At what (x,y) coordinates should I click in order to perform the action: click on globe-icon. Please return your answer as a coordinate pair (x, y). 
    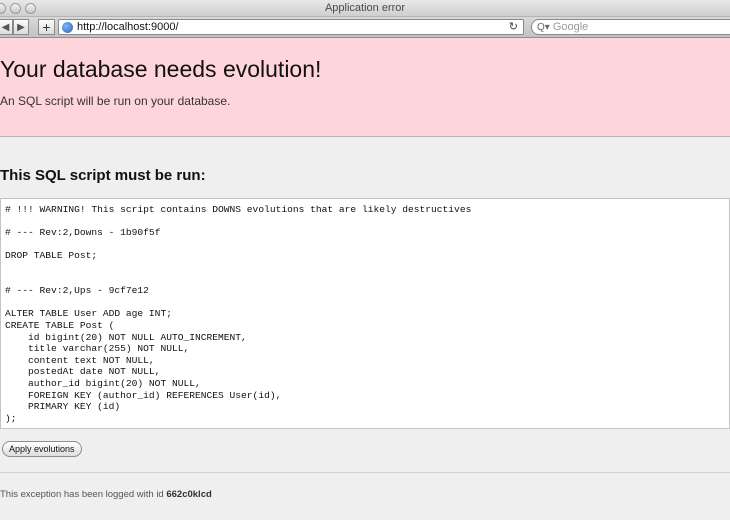
    Looking at the image, I should click on (67, 27).